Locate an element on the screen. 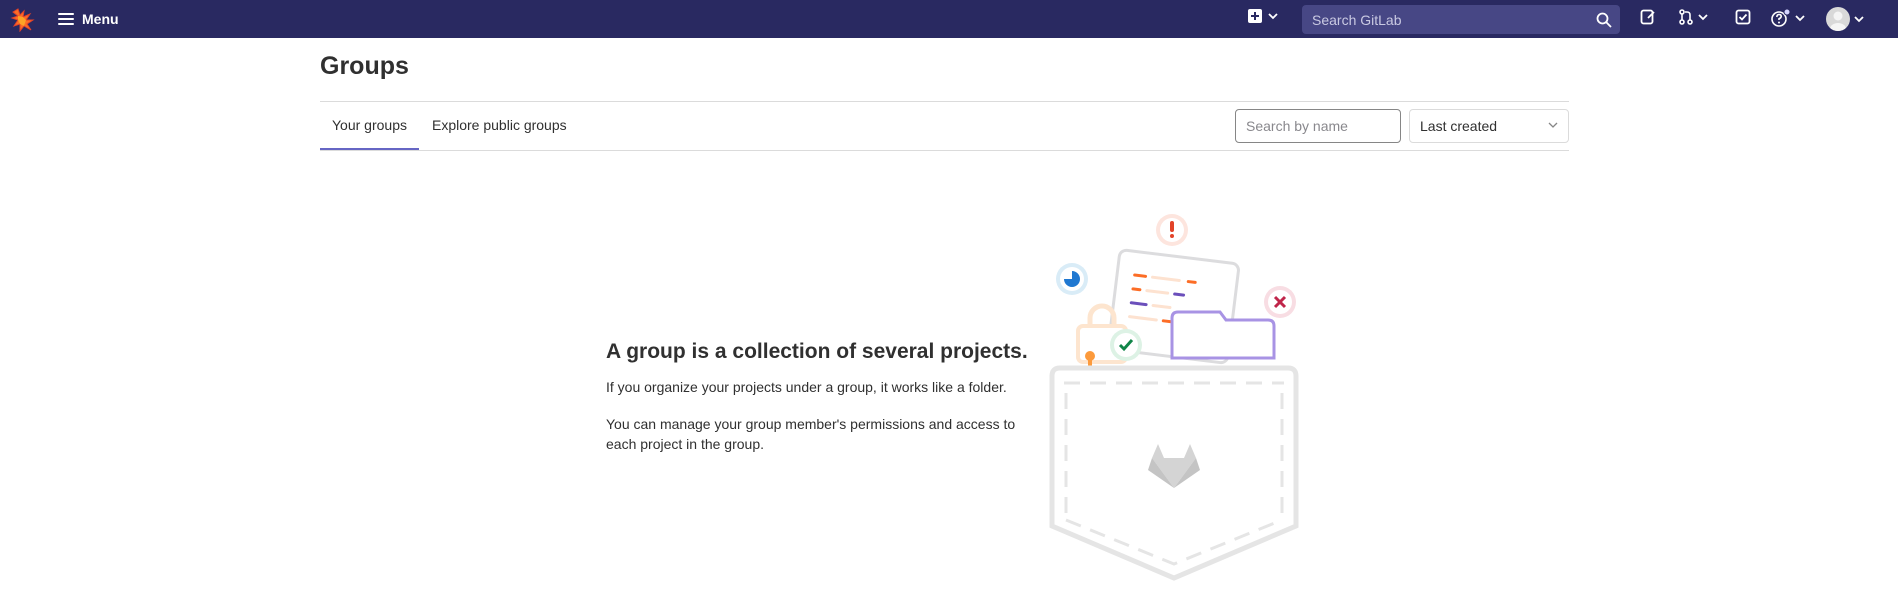  hamburger-icon is located at coordinates (66, 19).